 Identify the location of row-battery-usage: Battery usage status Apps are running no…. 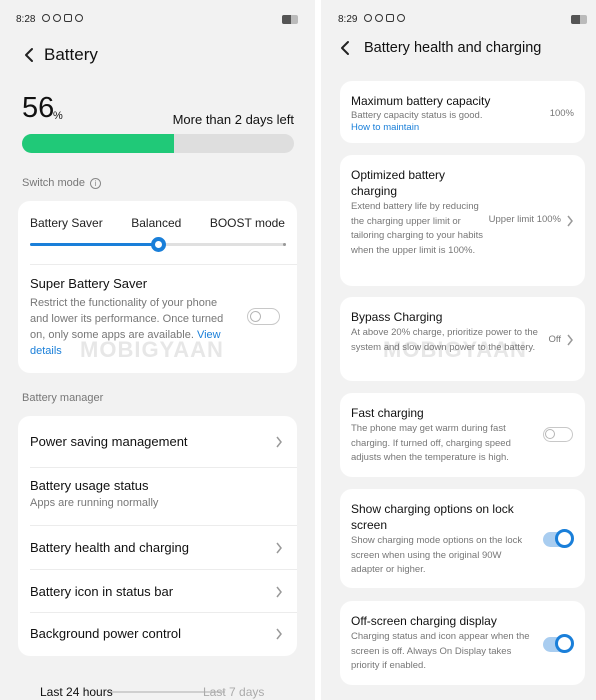
(157, 496).